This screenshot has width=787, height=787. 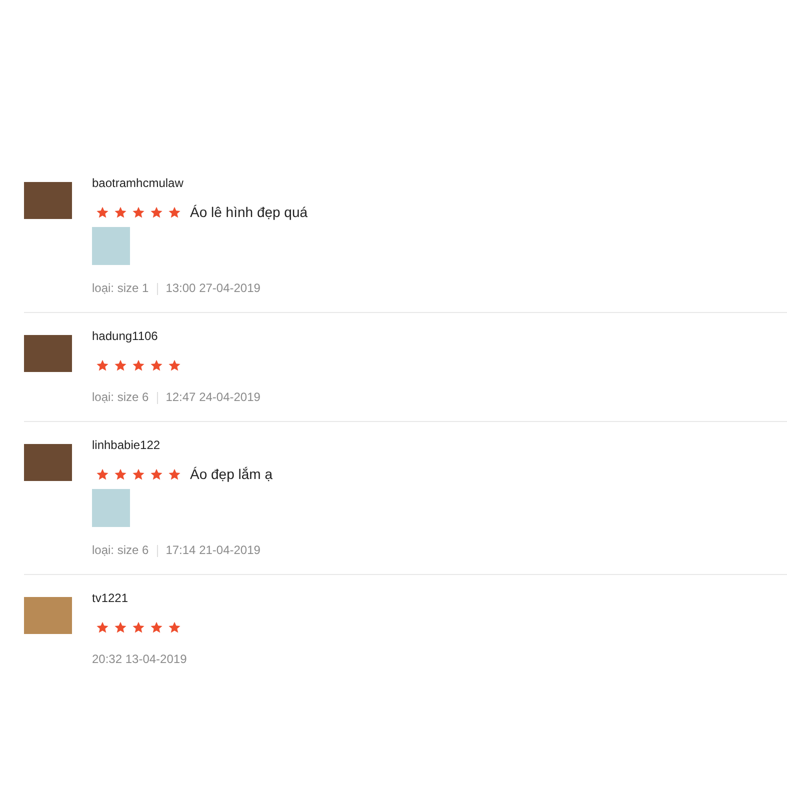 I want to click on username: baotramhcmulaw, so click(x=138, y=183).